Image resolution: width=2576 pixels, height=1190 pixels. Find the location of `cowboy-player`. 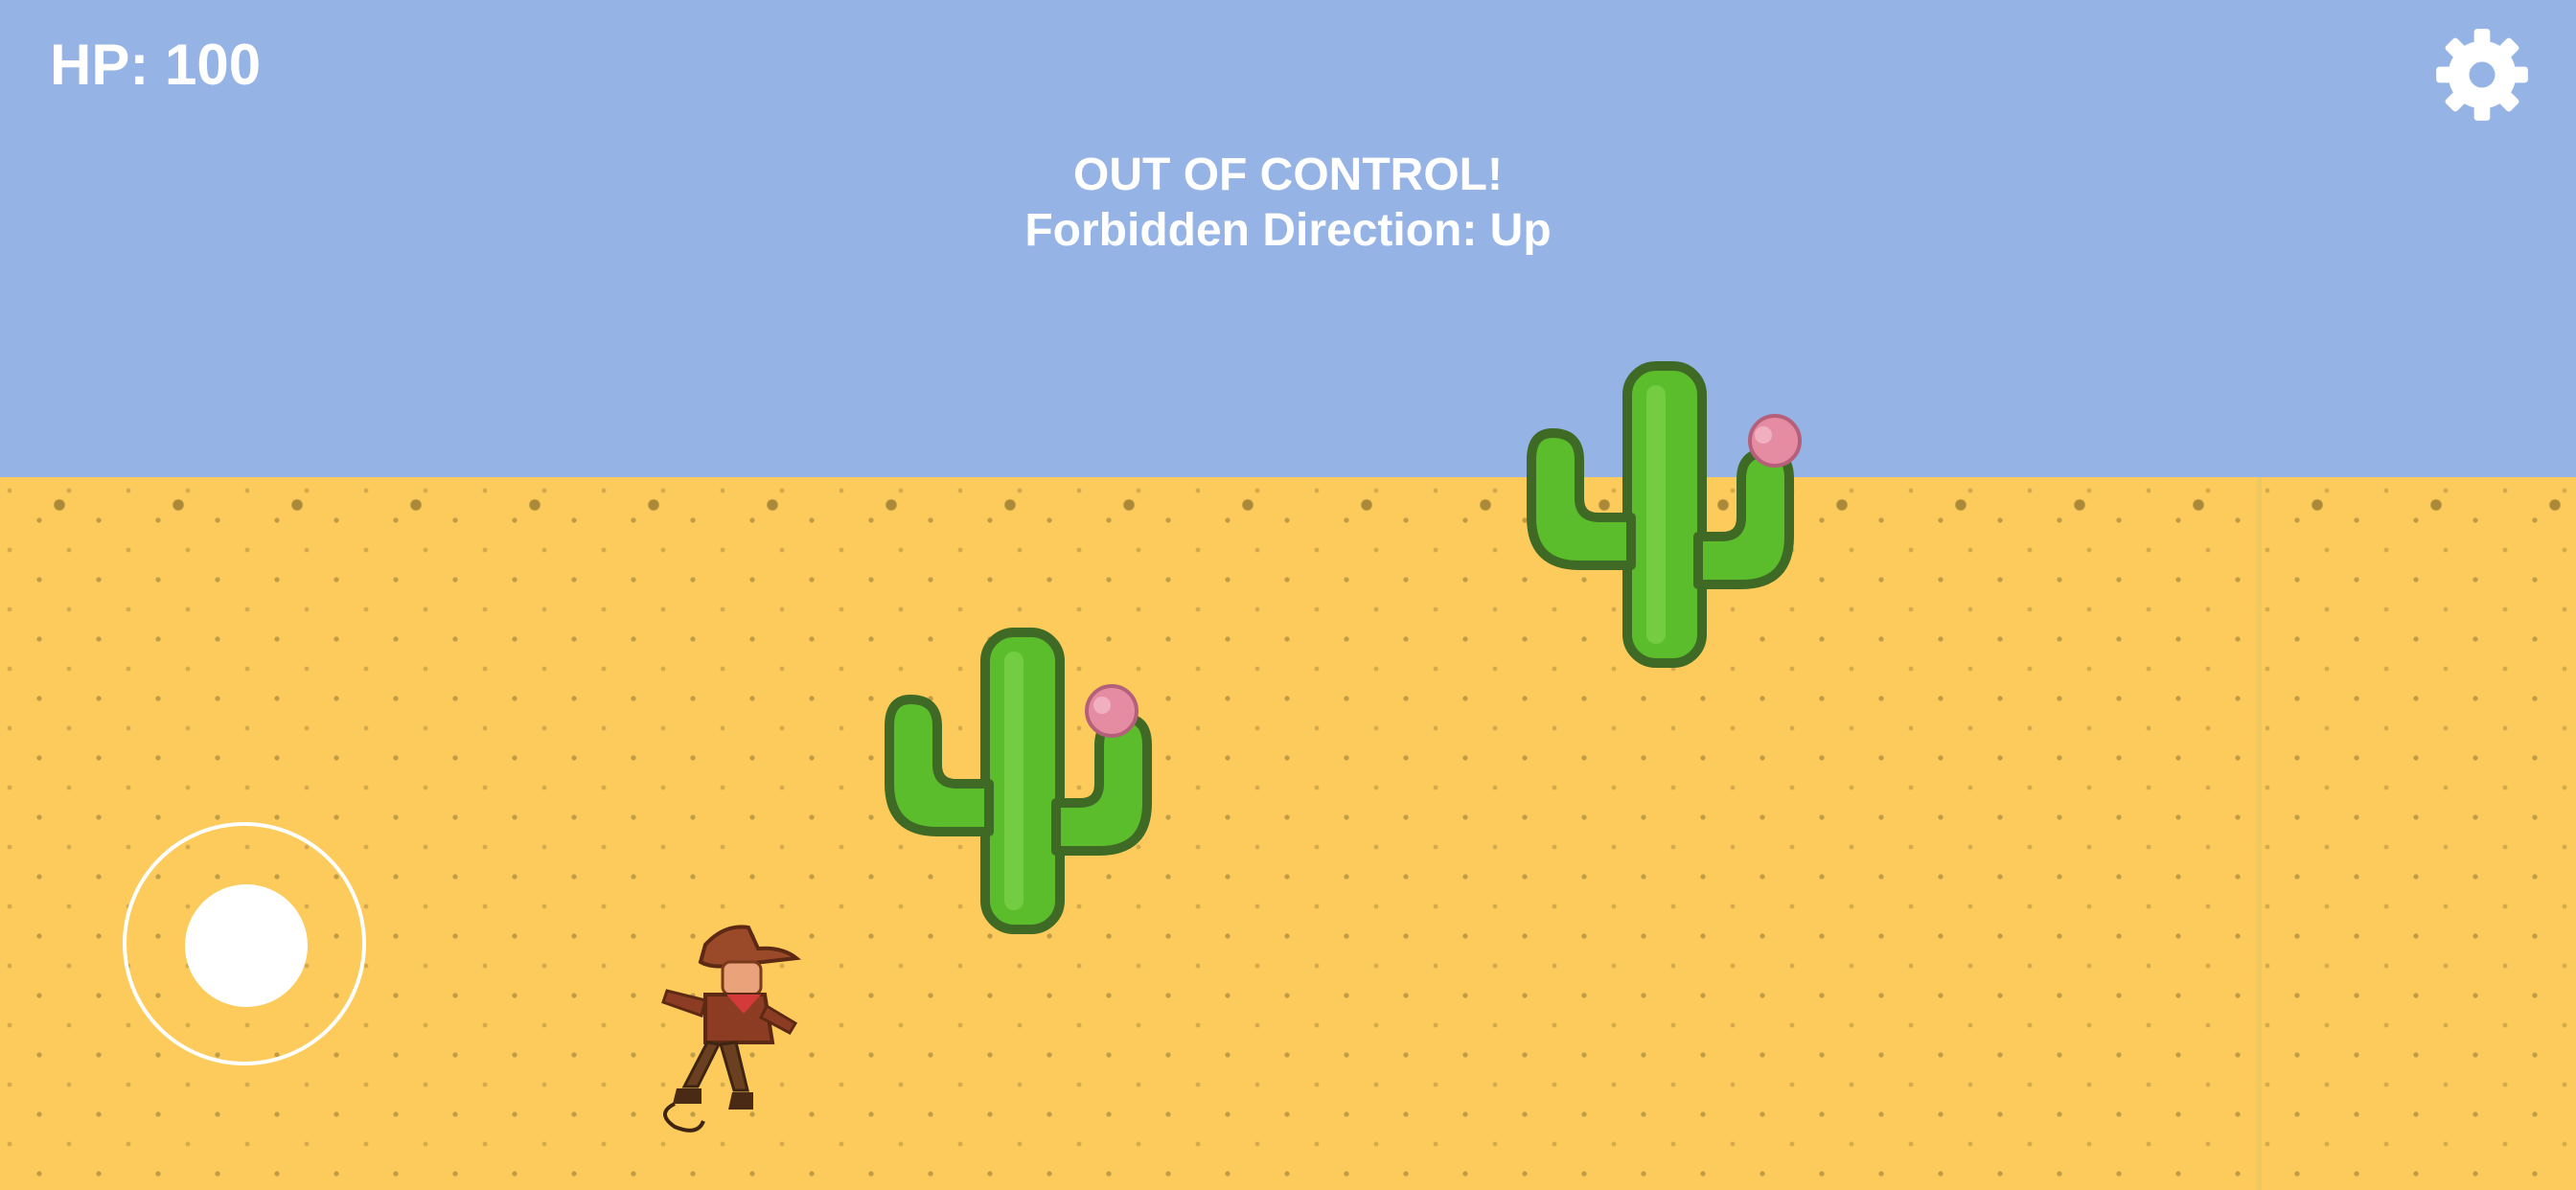

cowboy-player is located at coordinates (731, 1029).